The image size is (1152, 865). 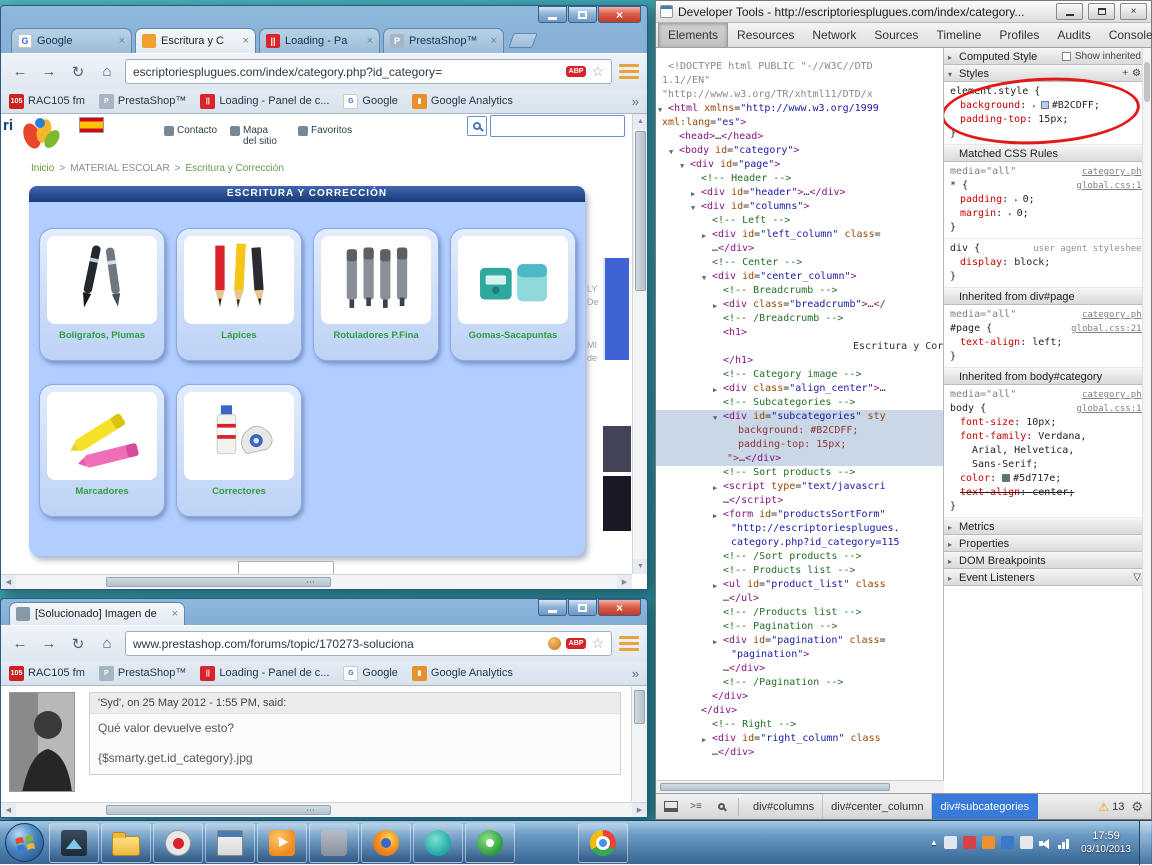 What do you see at coordinates (799, 711) in the screenshot?
I see `dom-tree-node: </div>` at bounding box center [799, 711].